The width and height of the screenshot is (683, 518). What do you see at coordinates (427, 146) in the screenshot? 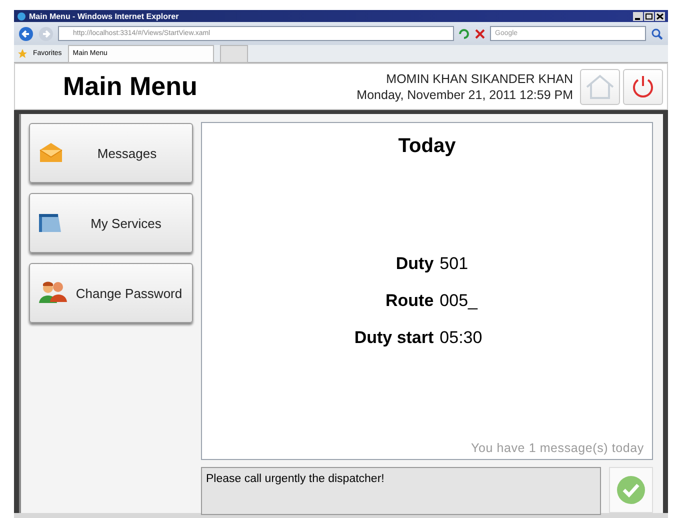
I see `panel-title: Today` at bounding box center [427, 146].